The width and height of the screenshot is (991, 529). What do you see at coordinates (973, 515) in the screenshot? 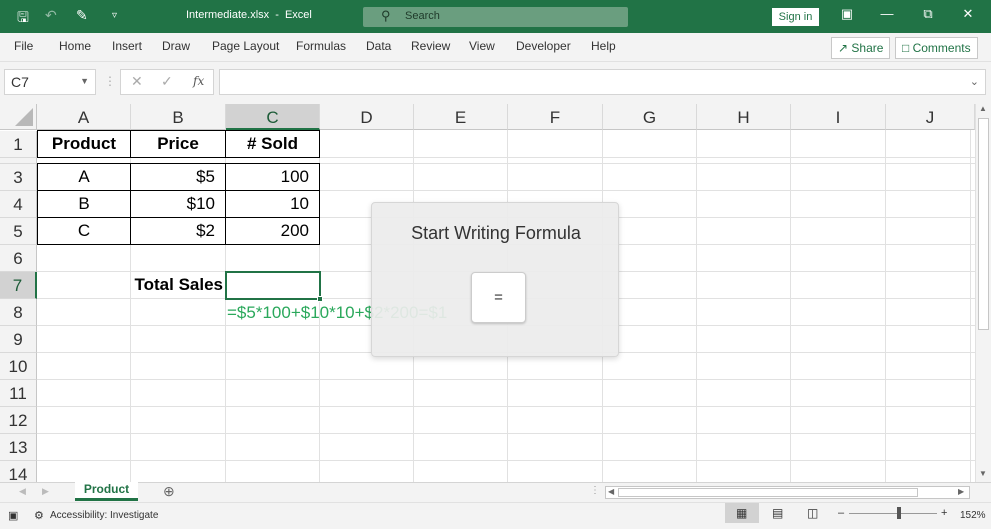
I see `zoom-level: 152%` at bounding box center [973, 515].